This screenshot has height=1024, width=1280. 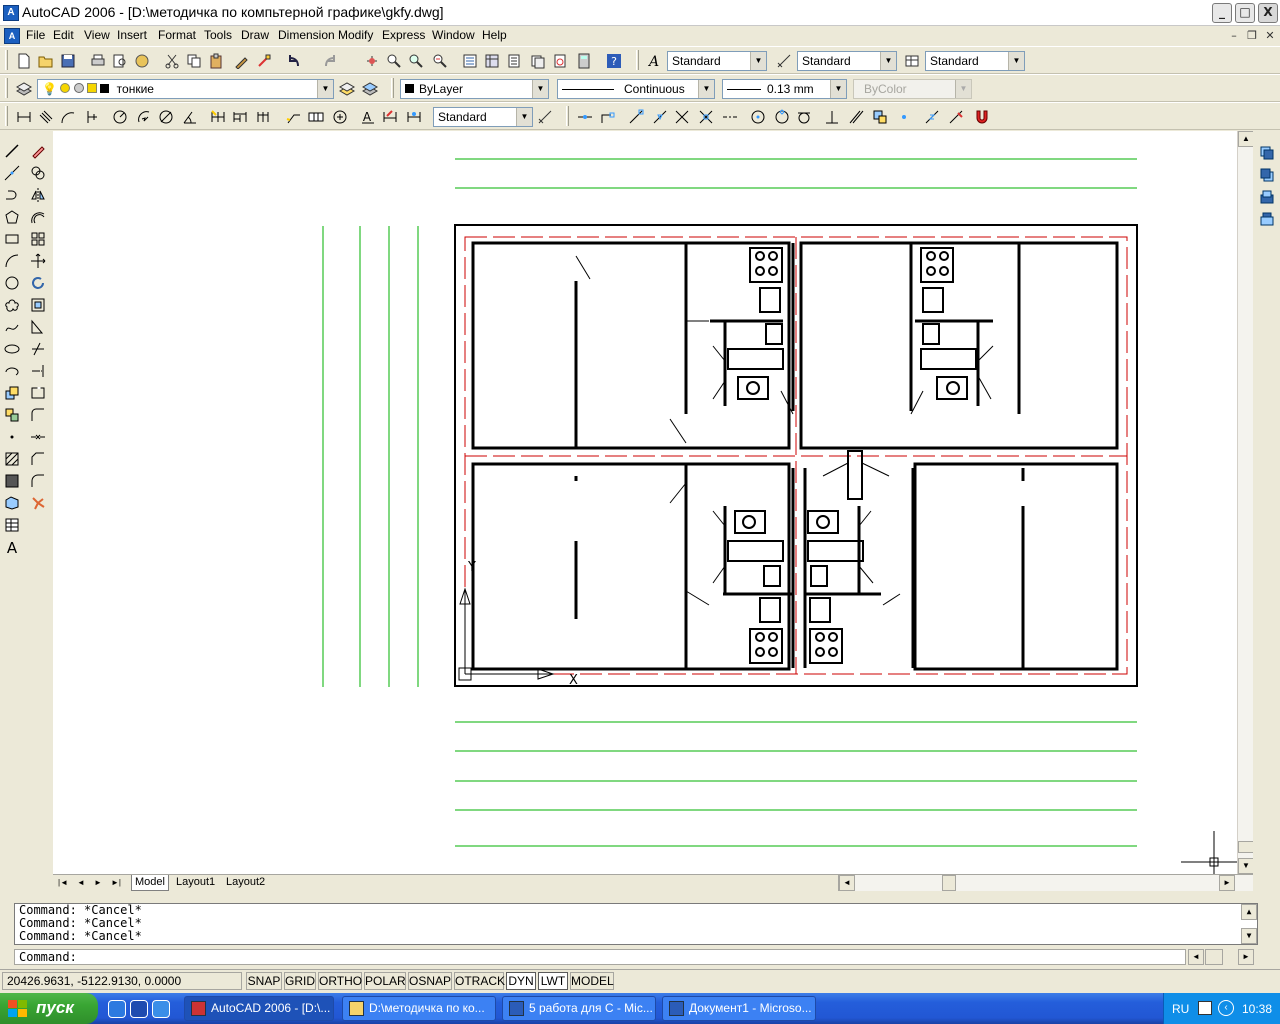 What do you see at coordinates (264, 61) in the screenshot?
I see `block-editor-icon` at bounding box center [264, 61].